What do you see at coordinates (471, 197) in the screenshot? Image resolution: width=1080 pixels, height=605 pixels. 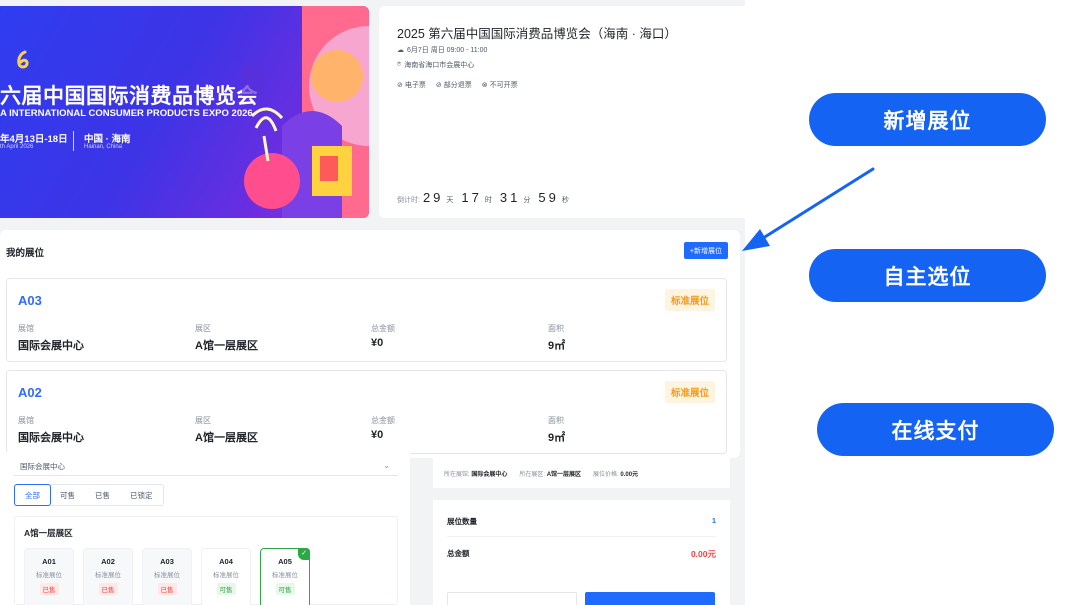 I see `countdown-hours: 17` at bounding box center [471, 197].